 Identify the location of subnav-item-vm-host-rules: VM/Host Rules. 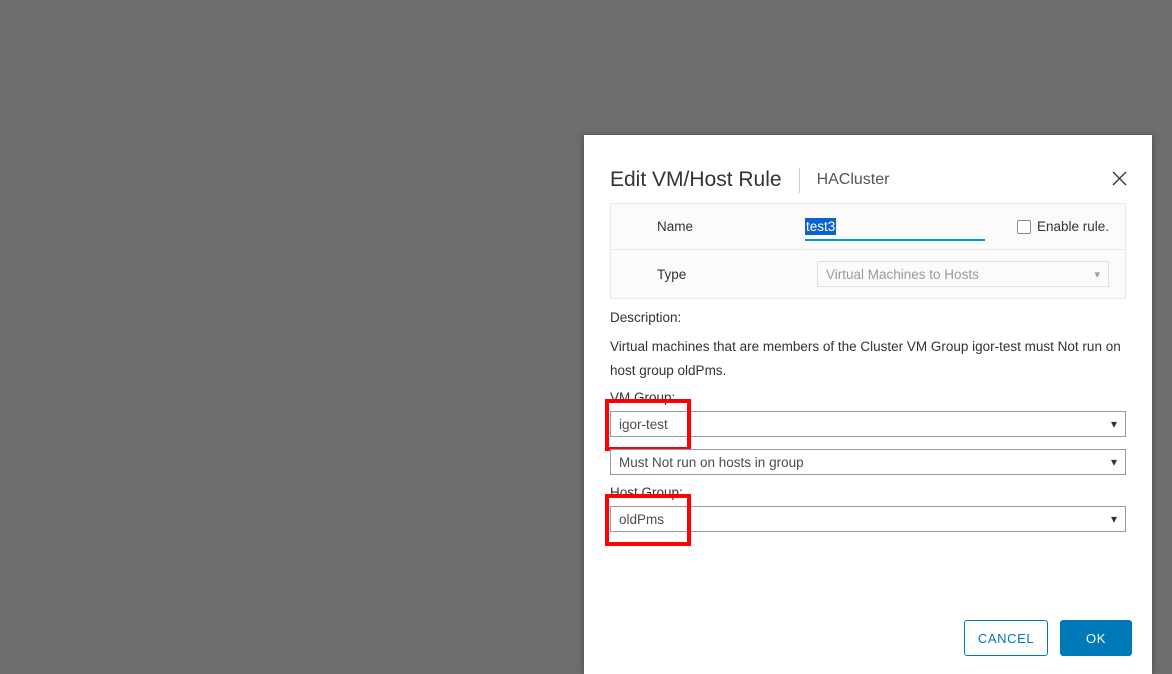
(441, 348).